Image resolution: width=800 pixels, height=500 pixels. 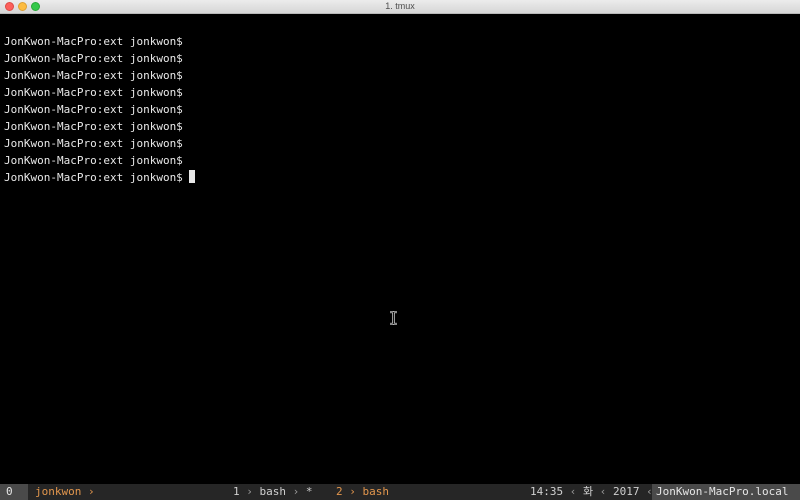 I want to click on time-date-segment: 14:35 ‹ 화 ‹ 2017 ‹, so click(x=591, y=492).